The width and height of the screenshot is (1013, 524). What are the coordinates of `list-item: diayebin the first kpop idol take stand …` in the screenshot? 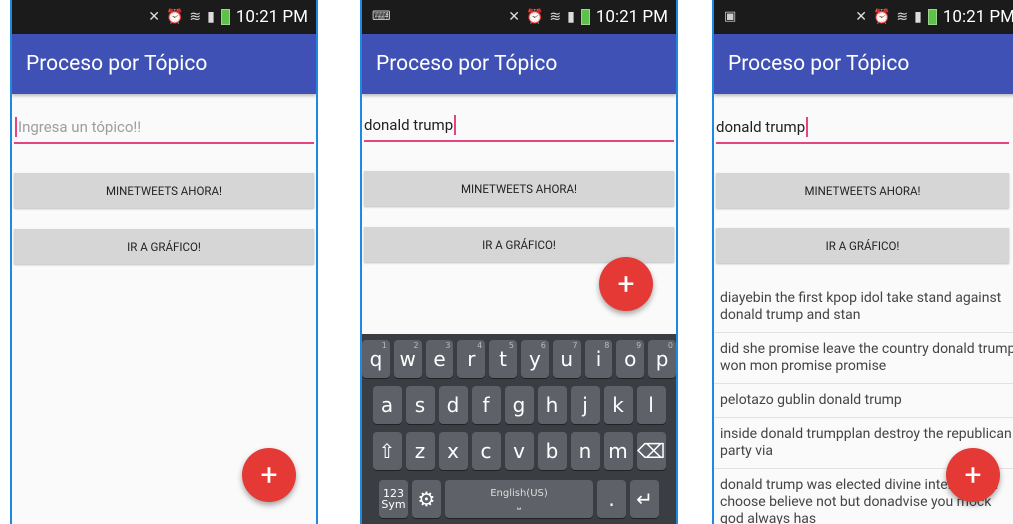 It's located at (863, 307).